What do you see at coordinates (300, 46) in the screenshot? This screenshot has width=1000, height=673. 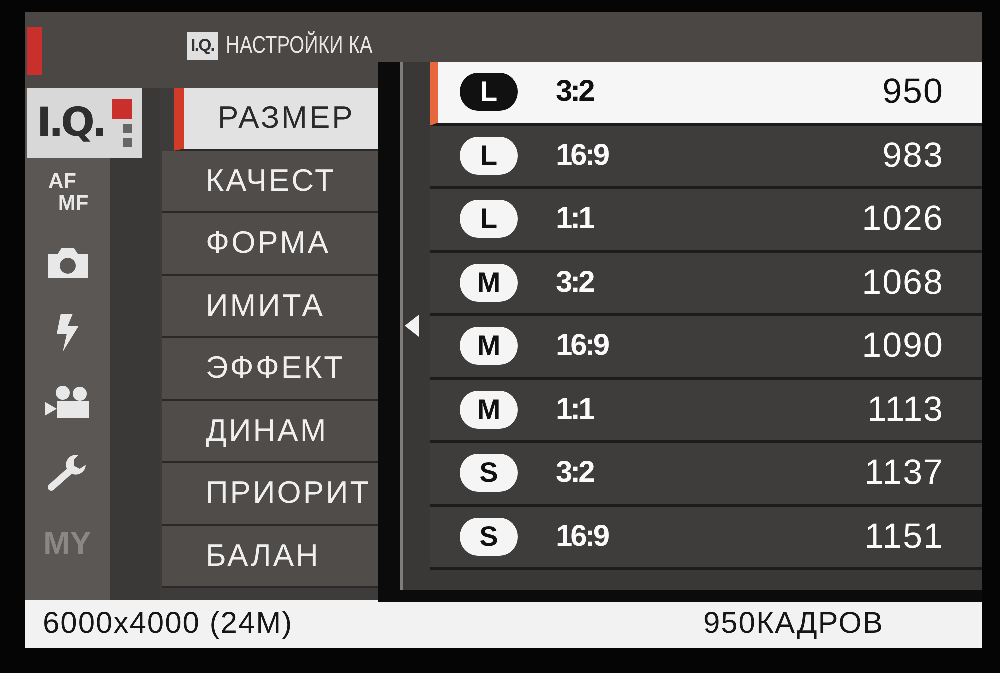 I see `menu-title: НАСТРОЙКИ КА` at bounding box center [300, 46].